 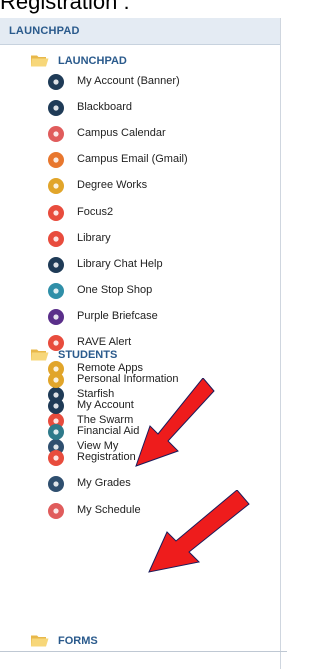 What do you see at coordinates (44, 31) in the screenshot?
I see `panel-header-title: LAUNCHPAD` at bounding box center [44, 31].